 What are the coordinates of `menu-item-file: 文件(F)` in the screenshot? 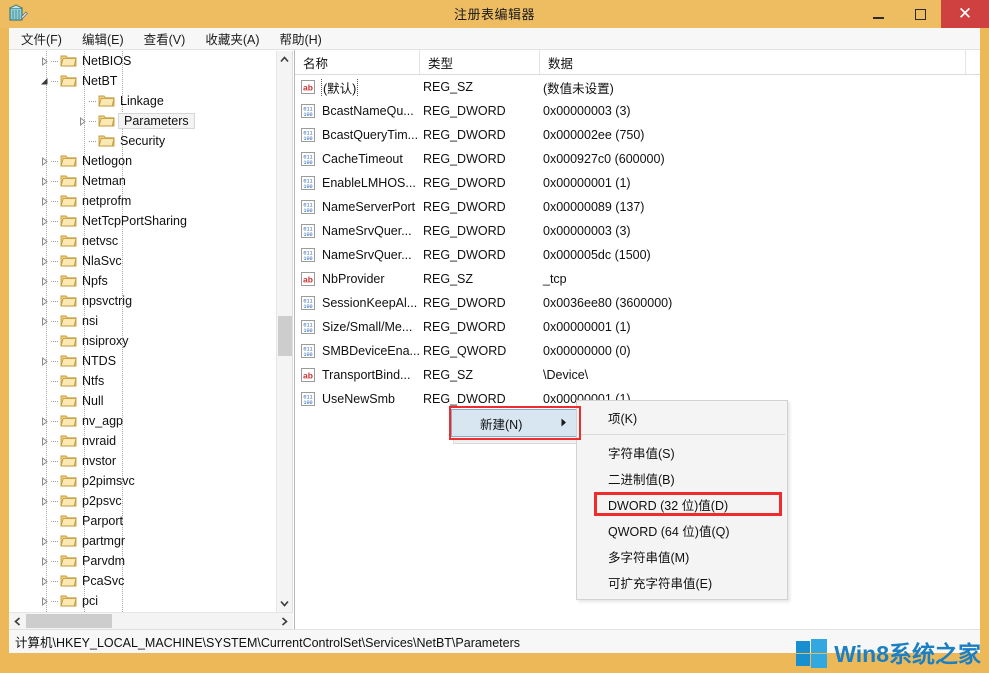 It's located at (47, 38).